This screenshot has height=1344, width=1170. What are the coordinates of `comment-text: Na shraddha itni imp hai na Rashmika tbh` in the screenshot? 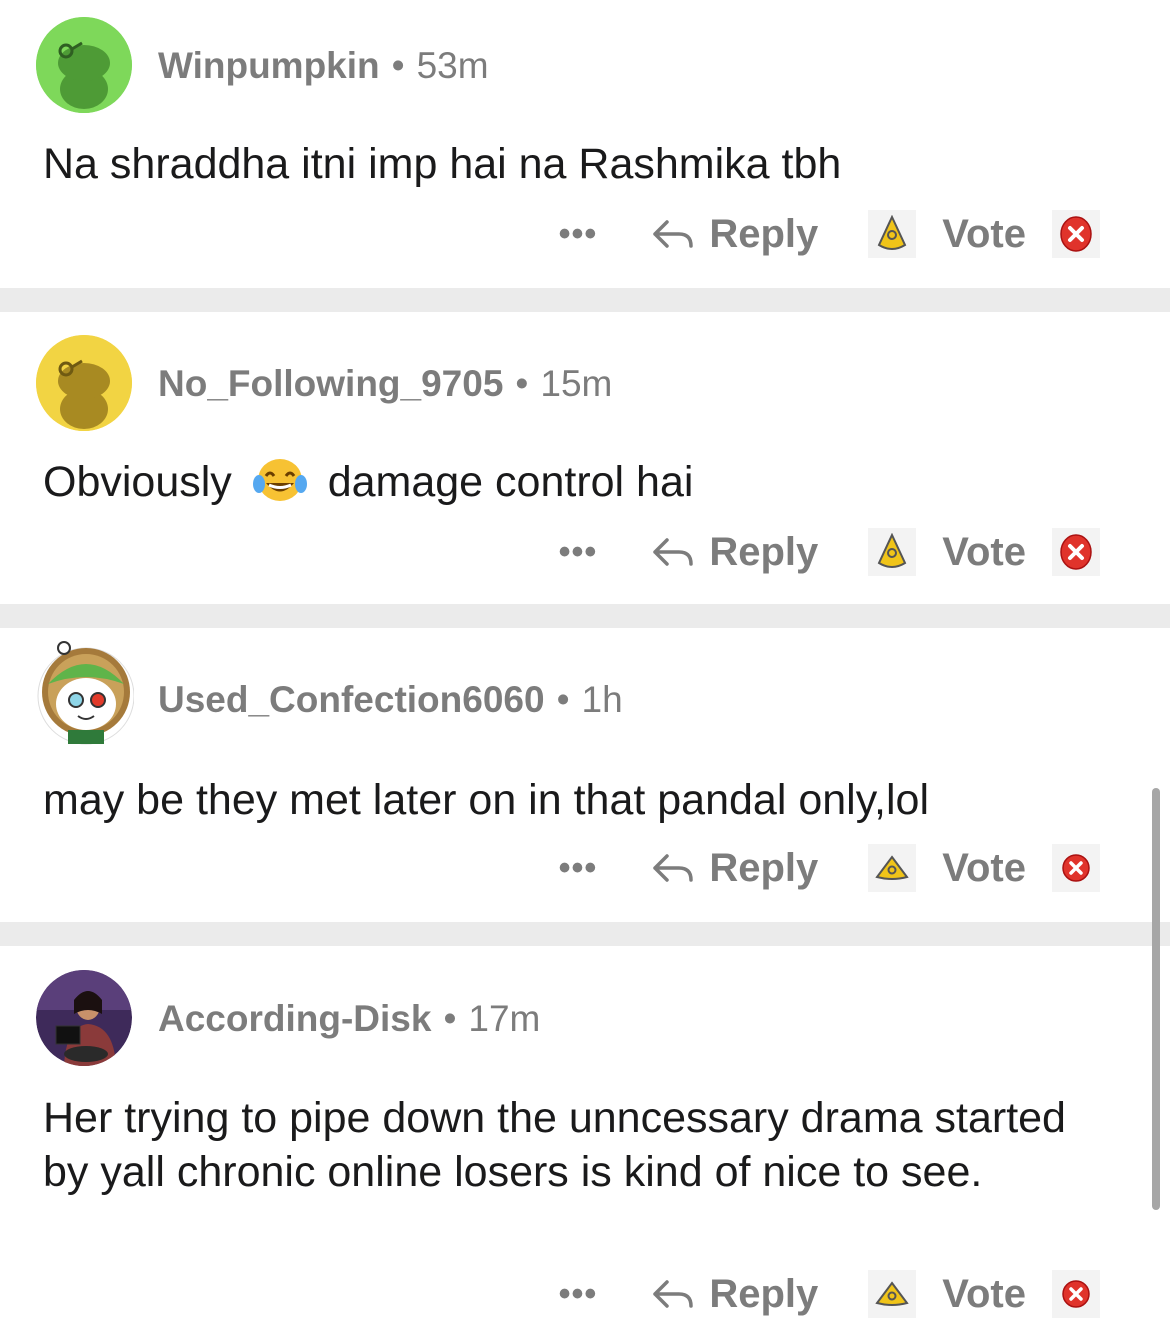 It's located at (442, 164).